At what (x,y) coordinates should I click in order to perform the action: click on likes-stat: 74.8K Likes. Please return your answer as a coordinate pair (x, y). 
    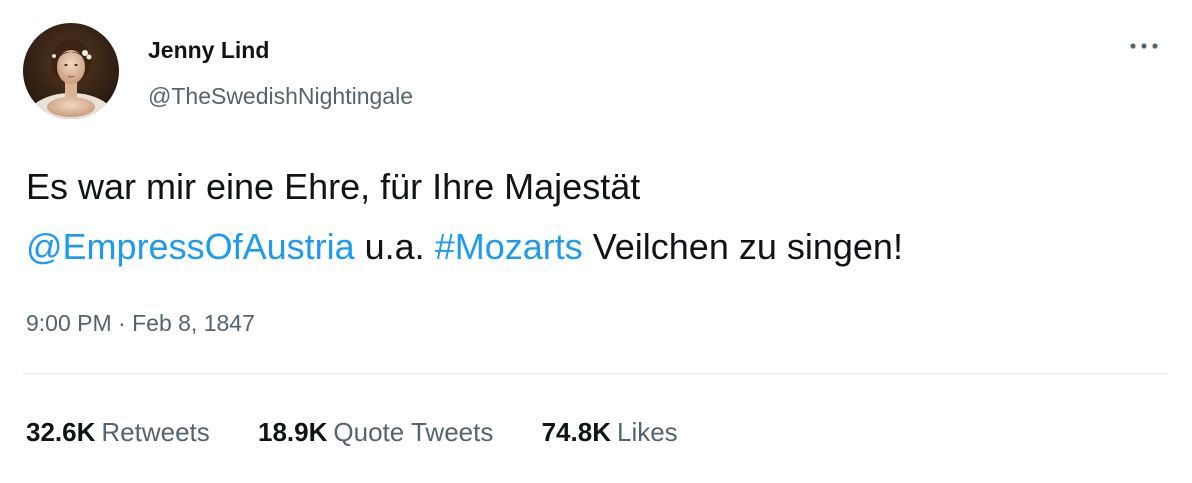
    Looking at the image, I should click on (610, 432).